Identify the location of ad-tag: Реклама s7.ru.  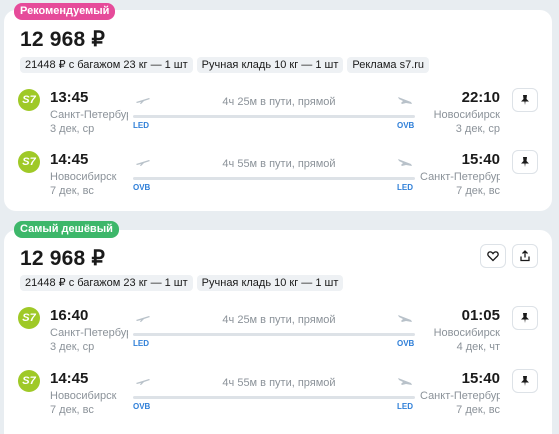
(388, 65).